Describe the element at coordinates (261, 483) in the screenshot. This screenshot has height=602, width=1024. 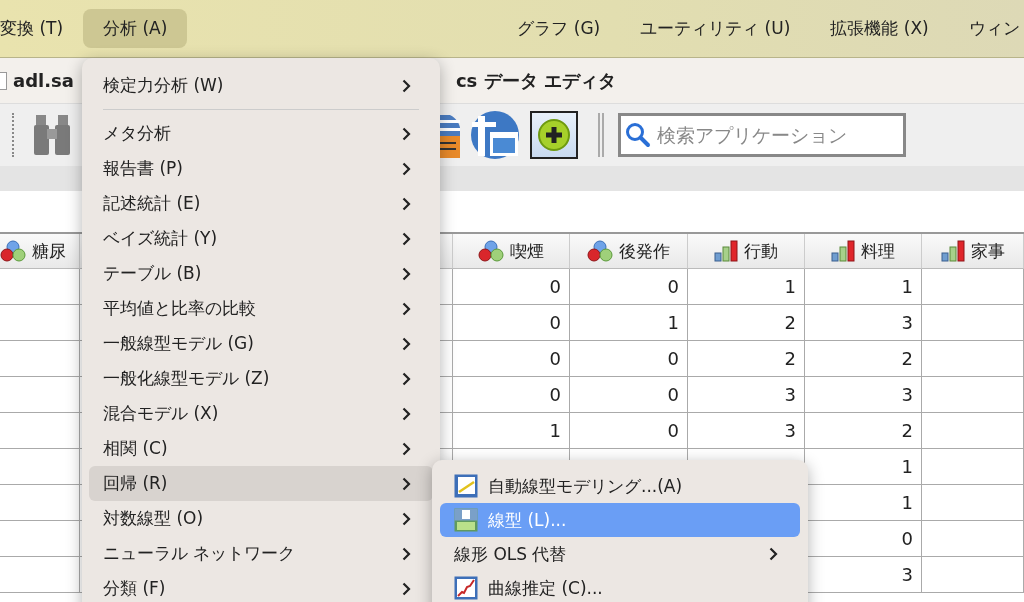
I see `menu-item: 回帰 (R)` at that location.